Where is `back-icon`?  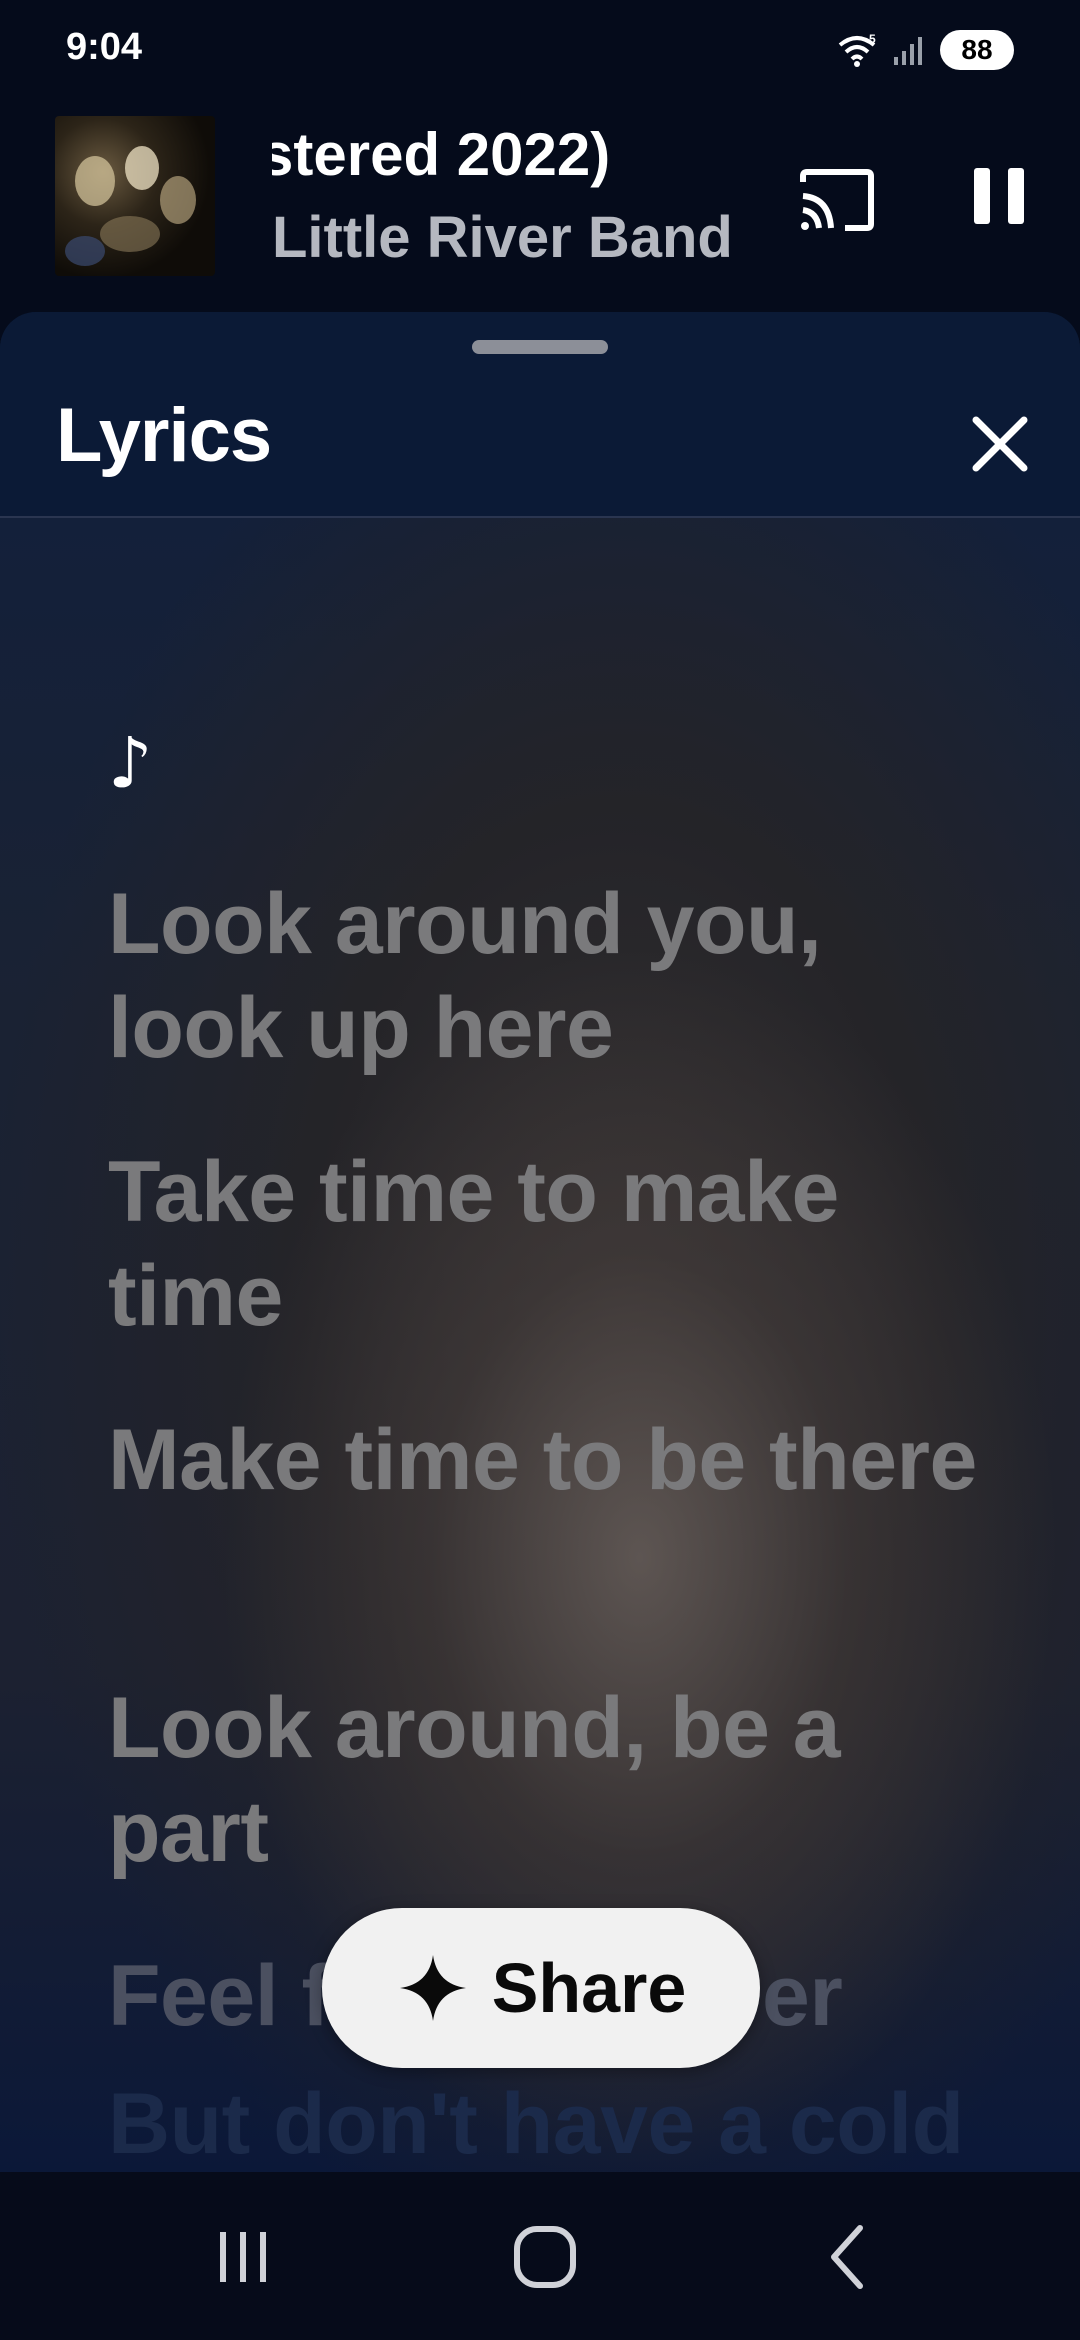 back-icon is located at coordinates (849, 2257).